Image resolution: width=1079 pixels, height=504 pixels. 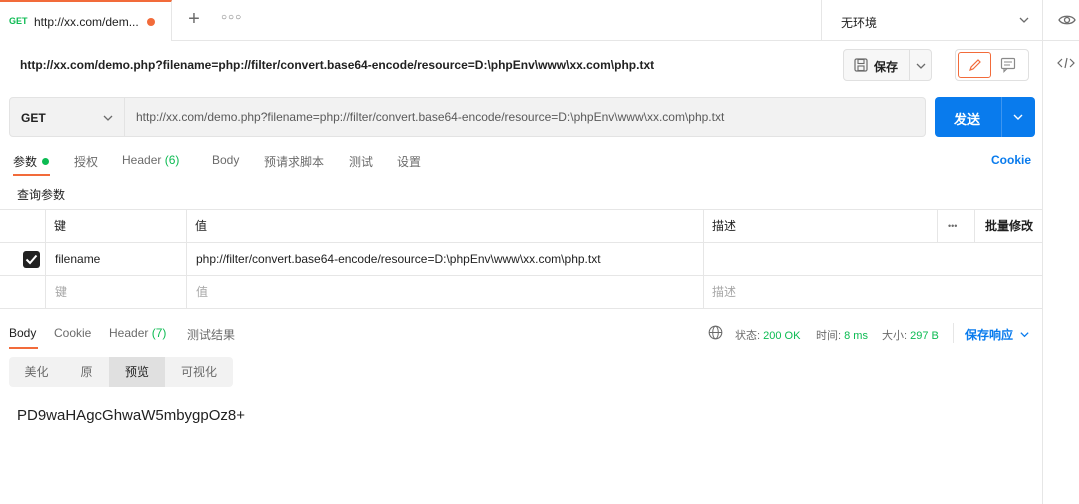 I want to click on active-dot-icon, so click(x=46, y=161).